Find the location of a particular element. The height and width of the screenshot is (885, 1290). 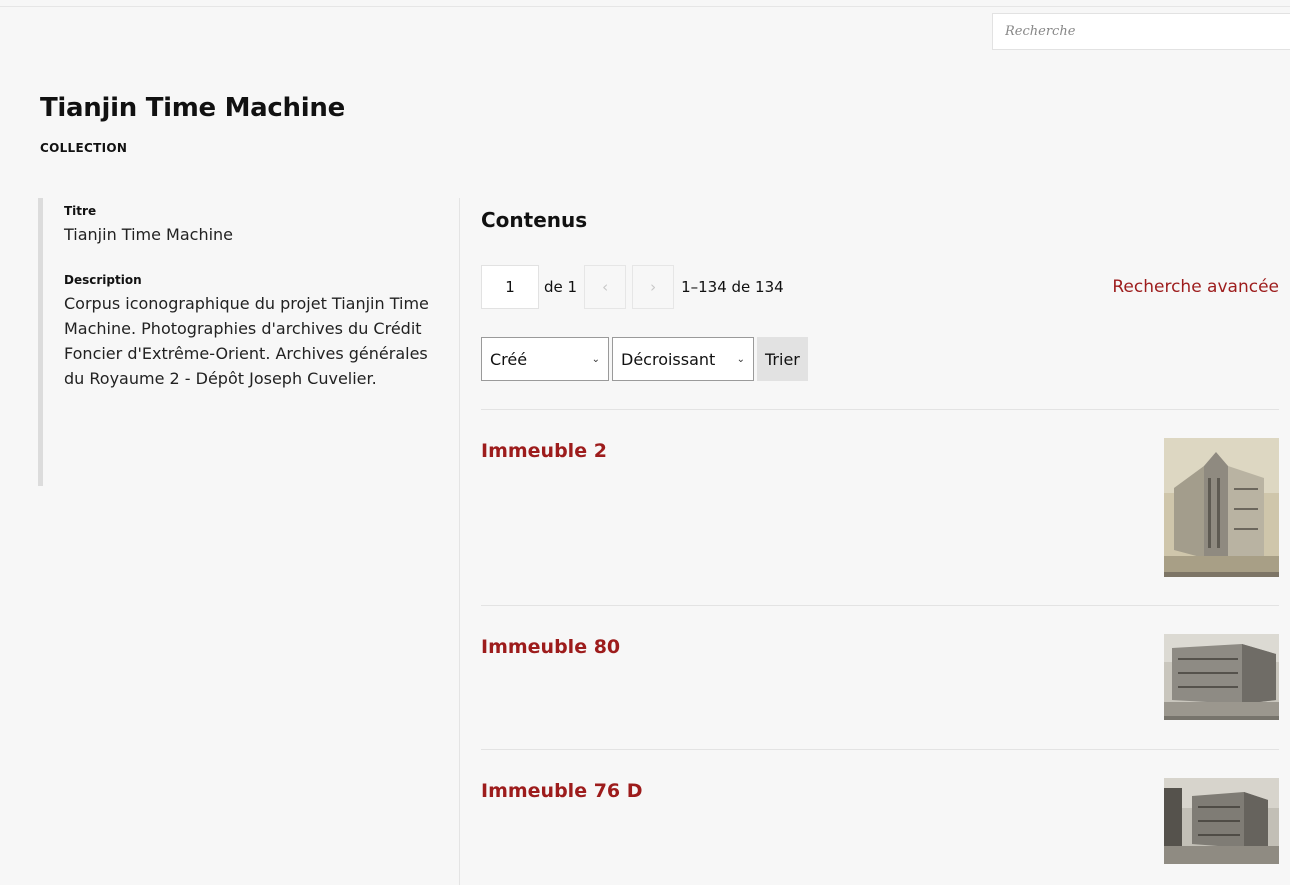

contents-heading: Contenus is located at coordinates (534, 220).